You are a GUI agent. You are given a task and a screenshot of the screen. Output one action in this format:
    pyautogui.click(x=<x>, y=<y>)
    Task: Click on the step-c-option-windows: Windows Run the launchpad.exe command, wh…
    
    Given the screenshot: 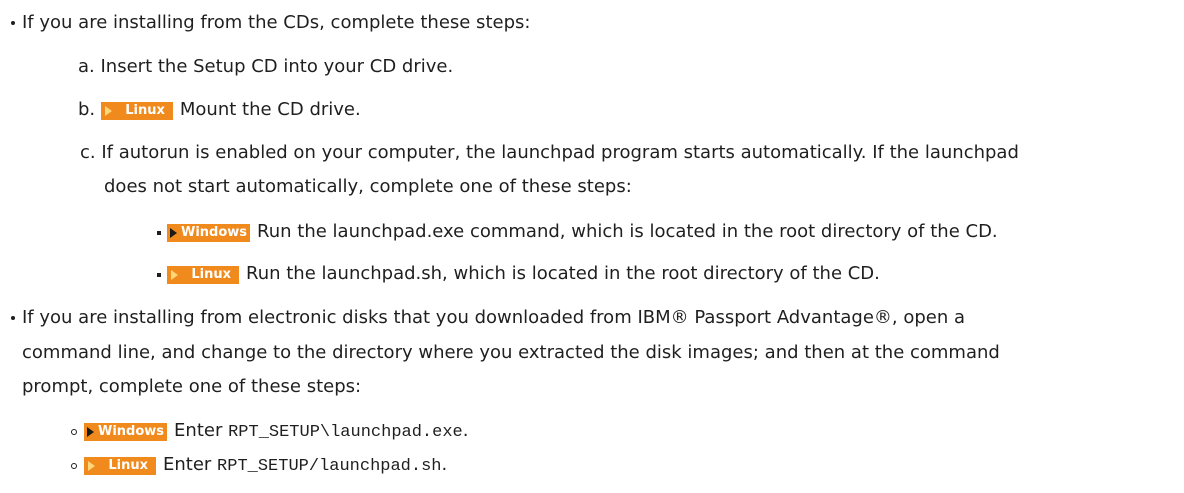 What is the action you would take?
    pyautogui.click(x=582, y=232)
    